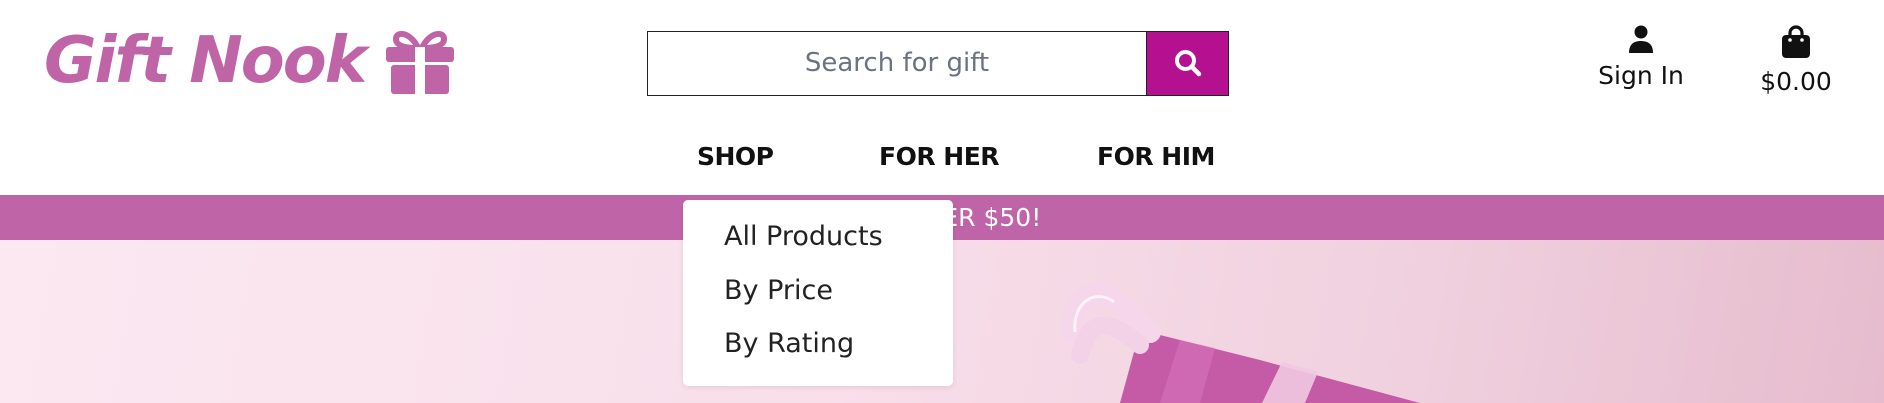 Image resolution: width=1884 pixels, height=403 pixels. I want to click on cart-link: $0.00, so click(1796, 60).